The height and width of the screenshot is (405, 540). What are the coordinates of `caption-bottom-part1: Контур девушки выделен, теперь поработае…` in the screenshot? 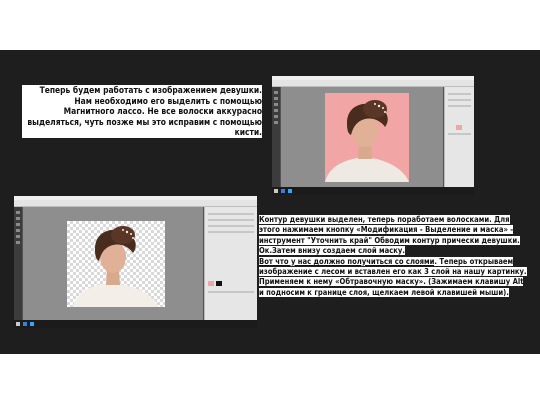 It's located at (389, 235).